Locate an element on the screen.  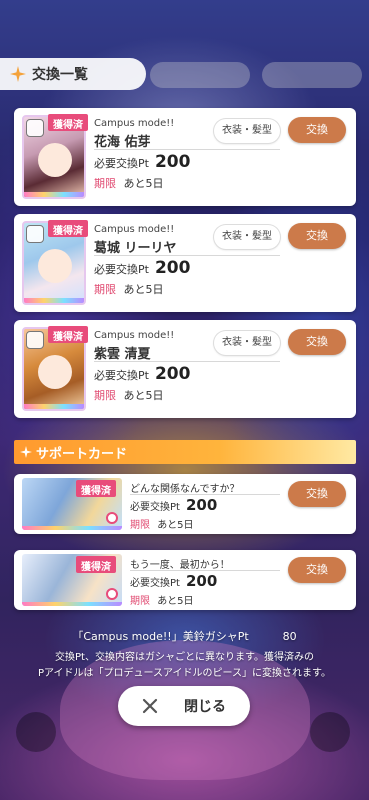
support-card-title: もう一度、最初から！ is located at coordinates (180, 565).